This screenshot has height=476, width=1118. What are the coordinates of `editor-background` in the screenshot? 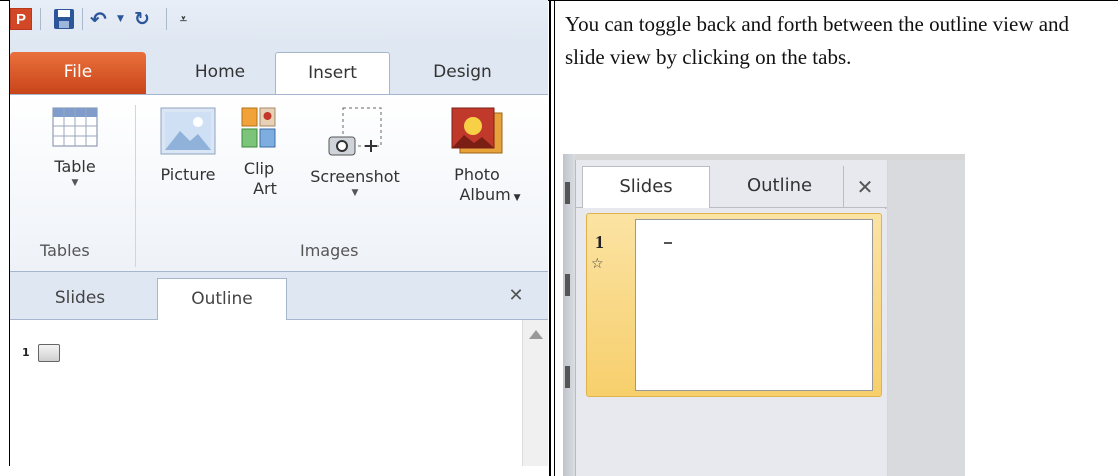 It's located at (926, 318).